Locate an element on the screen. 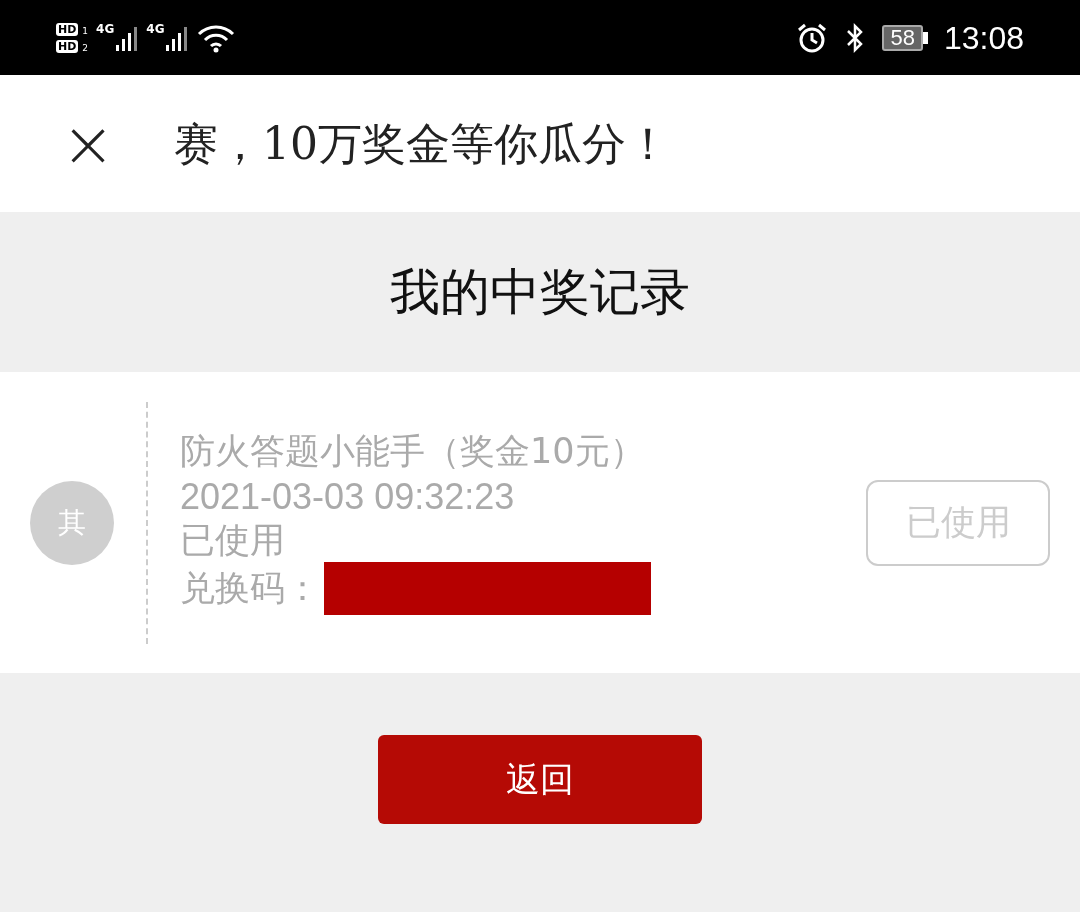 This screenshot has width=1080, height=912. status-time: 13:08 is located at coordinates (983, 38).